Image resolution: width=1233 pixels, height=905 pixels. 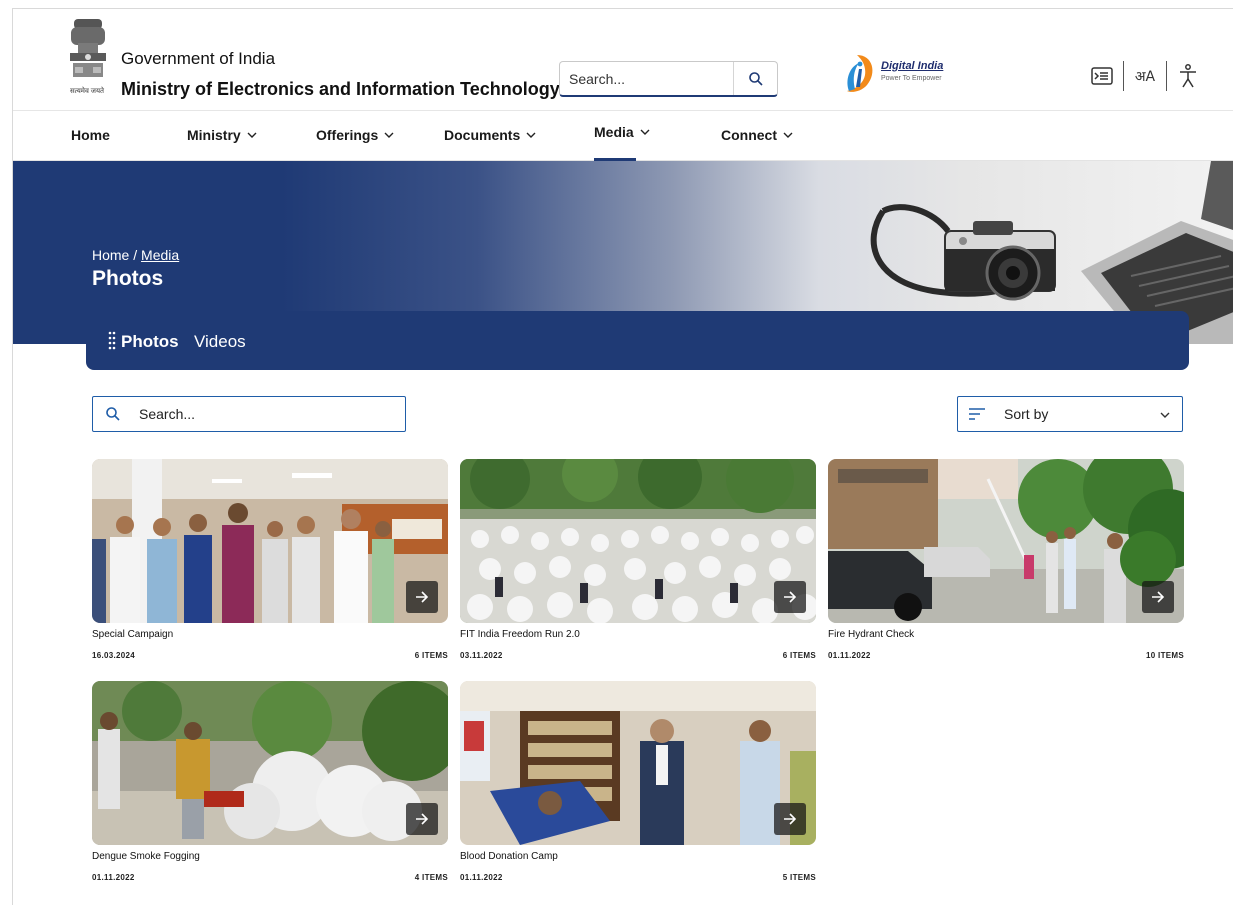 I want to click on album-card: Blood Donation Camp 01.11.2022 5 ITEMS, so click(x=638, y=783).